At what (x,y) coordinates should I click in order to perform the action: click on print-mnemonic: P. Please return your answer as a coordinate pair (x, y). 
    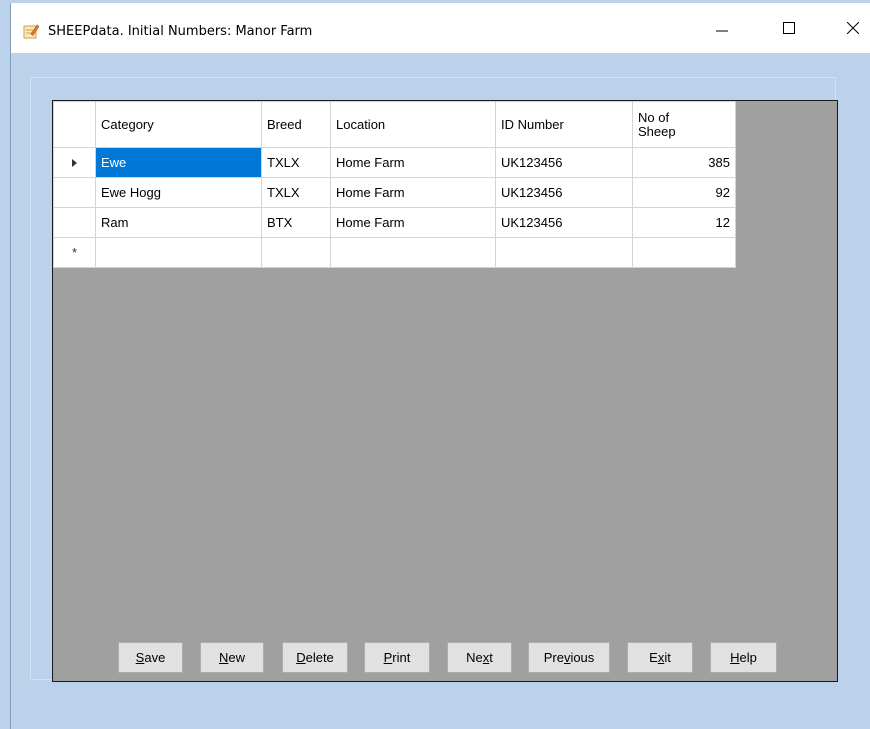
    Looking at the image, I should click on (388, 657).